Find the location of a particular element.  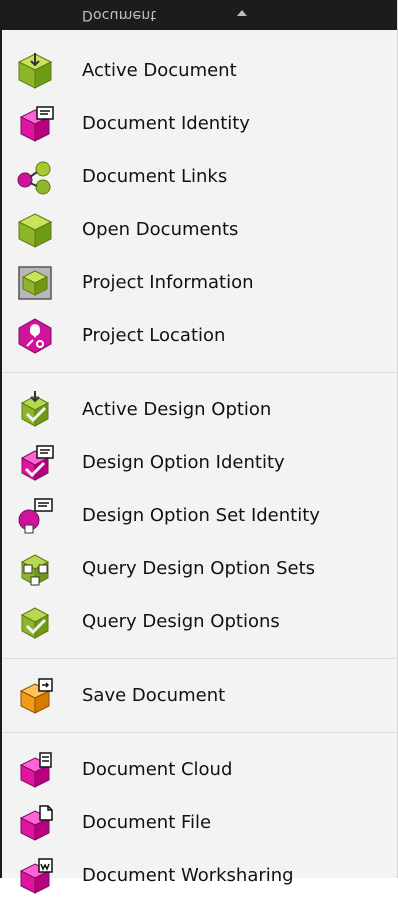

menu-item-save-document: Save Document is located at coordinates (199, 695).